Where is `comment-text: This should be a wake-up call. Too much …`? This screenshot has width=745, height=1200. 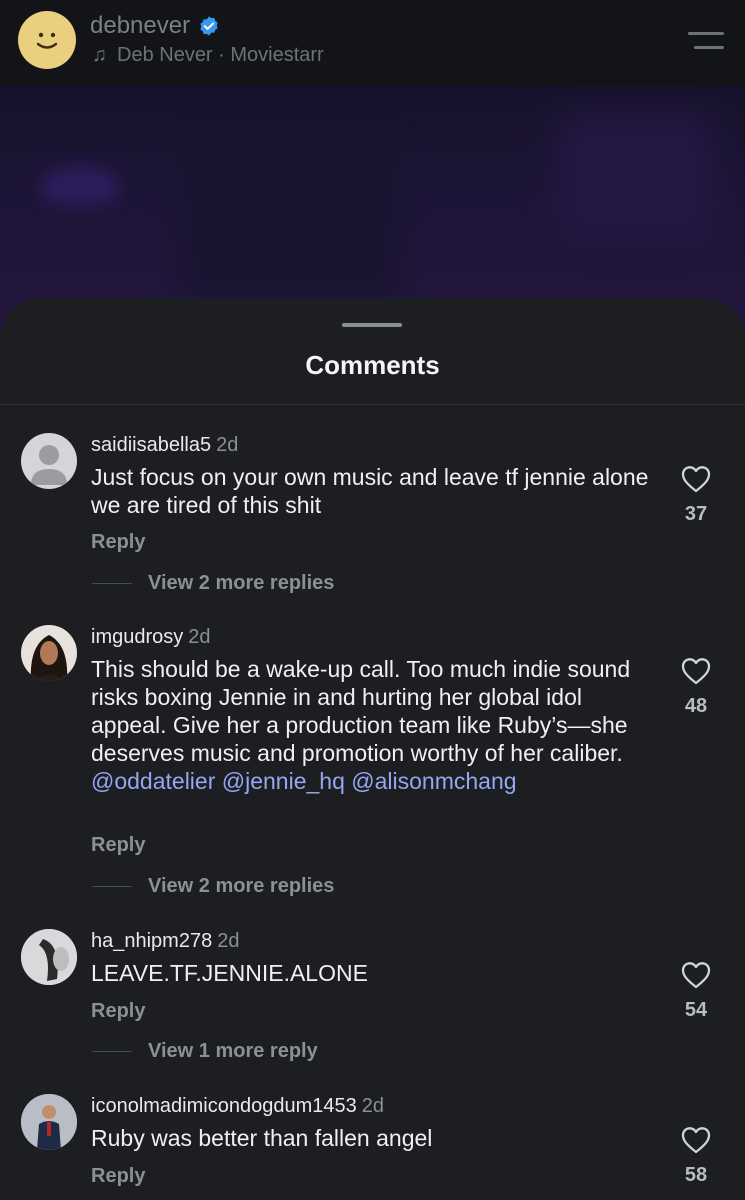
comment-text: This should be a wake-up call. Too much … is located at coordinates (361, 725).